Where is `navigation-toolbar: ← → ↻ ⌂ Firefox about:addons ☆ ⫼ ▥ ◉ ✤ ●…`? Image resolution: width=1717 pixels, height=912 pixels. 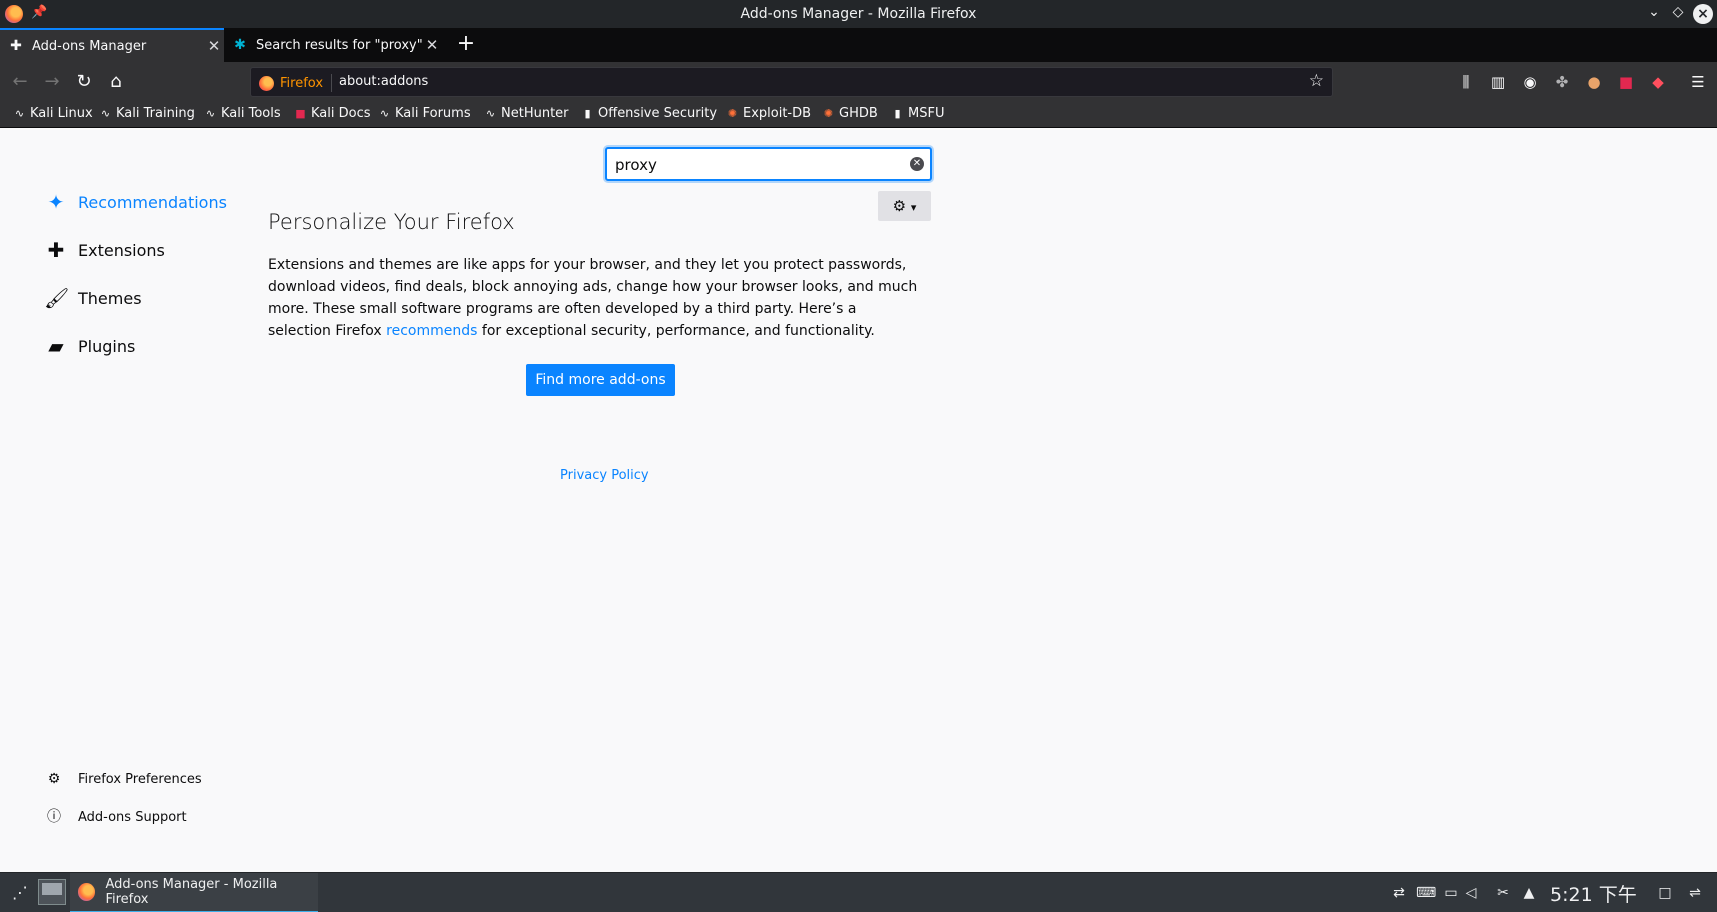 navigation-toolbar: ← → ↻ ⌂ Firefox about:addons ☆ ⫼ ▥ ◉ ✤ ●… is located at coordinates (858, 82).